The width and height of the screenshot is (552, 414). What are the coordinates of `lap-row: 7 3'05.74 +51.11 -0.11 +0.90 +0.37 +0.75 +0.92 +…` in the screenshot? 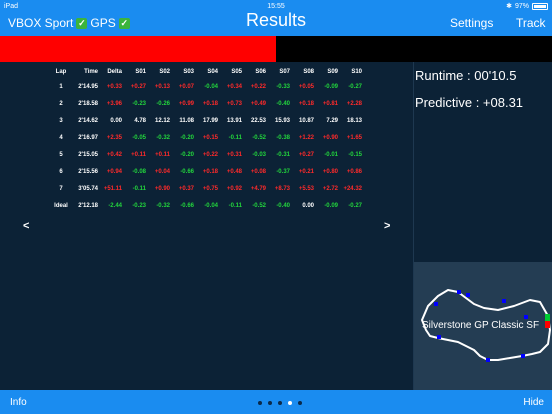 It's located at (205, 188).